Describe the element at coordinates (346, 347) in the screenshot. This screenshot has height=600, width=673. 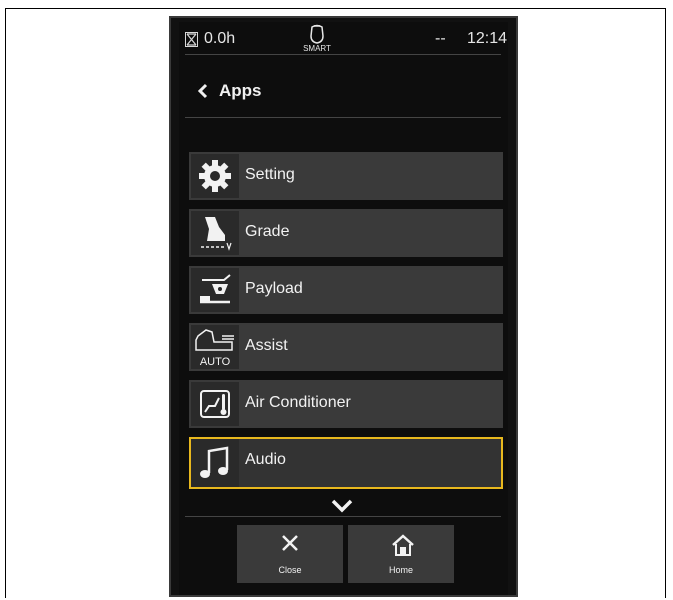
I see `app-item-assist: AUTO Assist` at that location.